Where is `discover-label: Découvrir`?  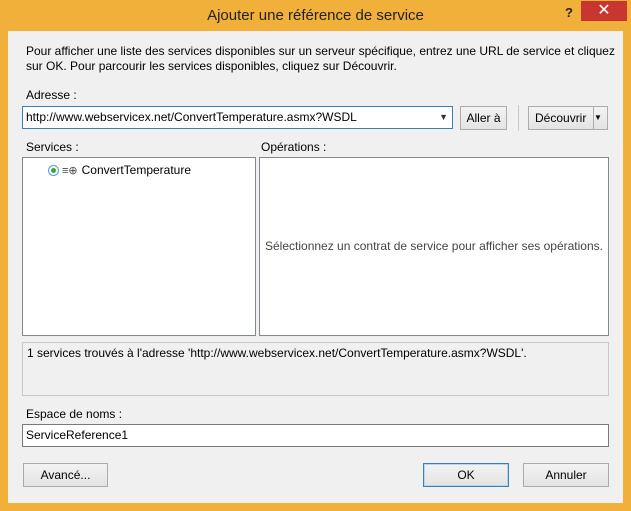 discover-label: Découvrir is located at coordinates (560, 118).